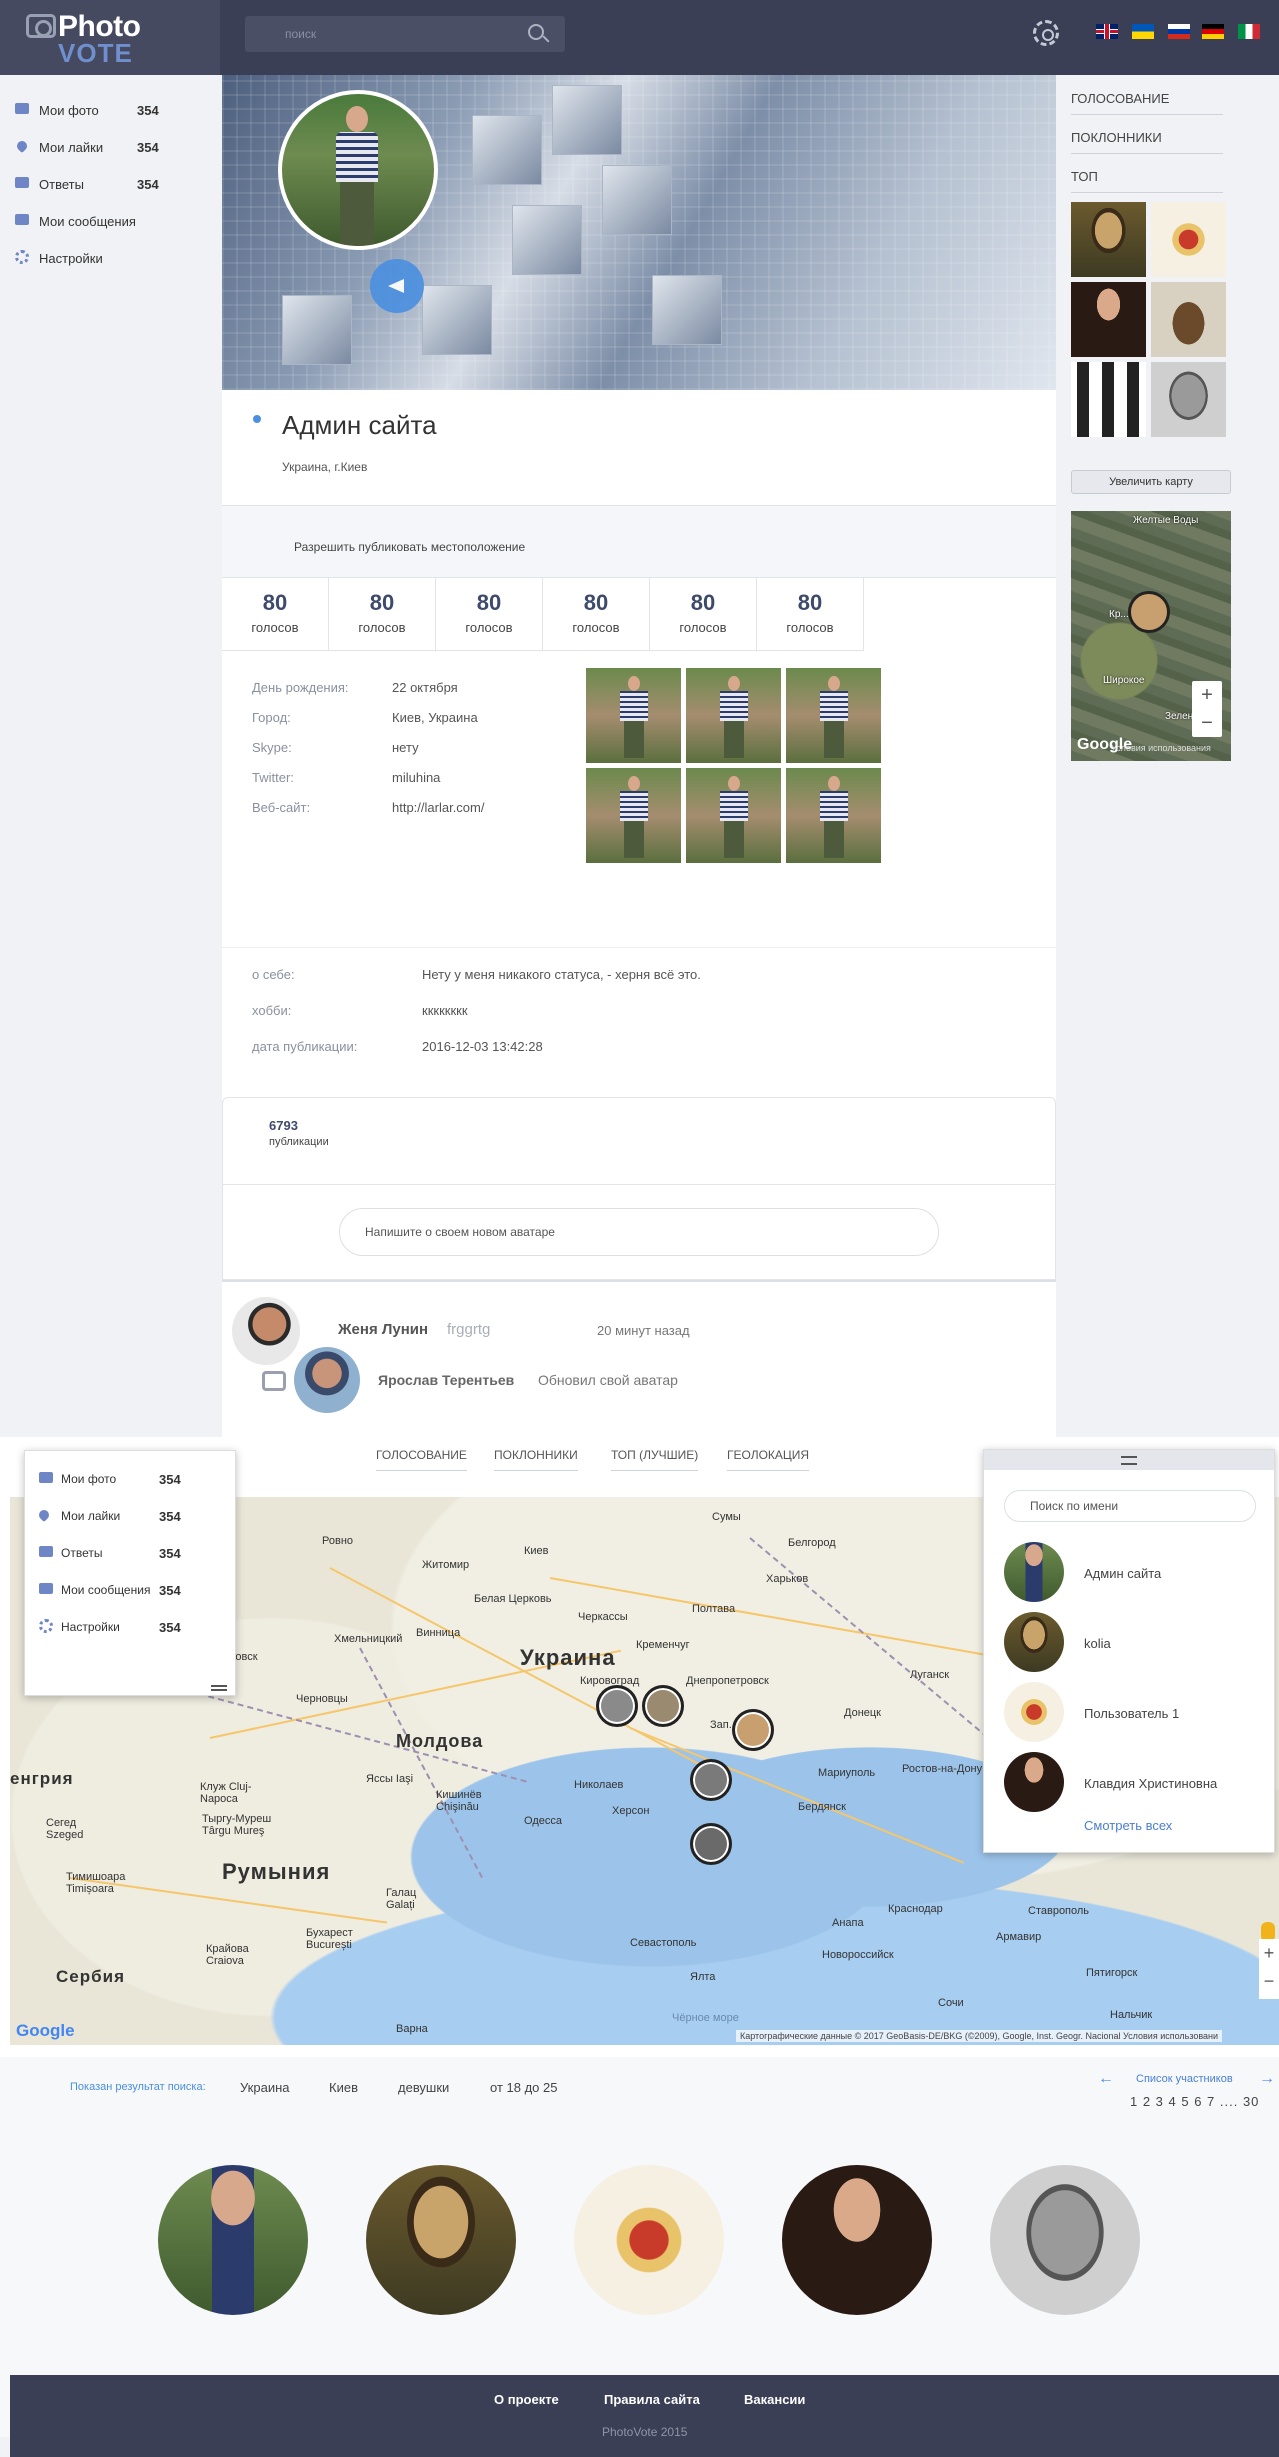  What do you see at coordinates (663, 1645) in the screenshot?
I see `map-city: Кременчуг` at bounding box center [663, 1645].